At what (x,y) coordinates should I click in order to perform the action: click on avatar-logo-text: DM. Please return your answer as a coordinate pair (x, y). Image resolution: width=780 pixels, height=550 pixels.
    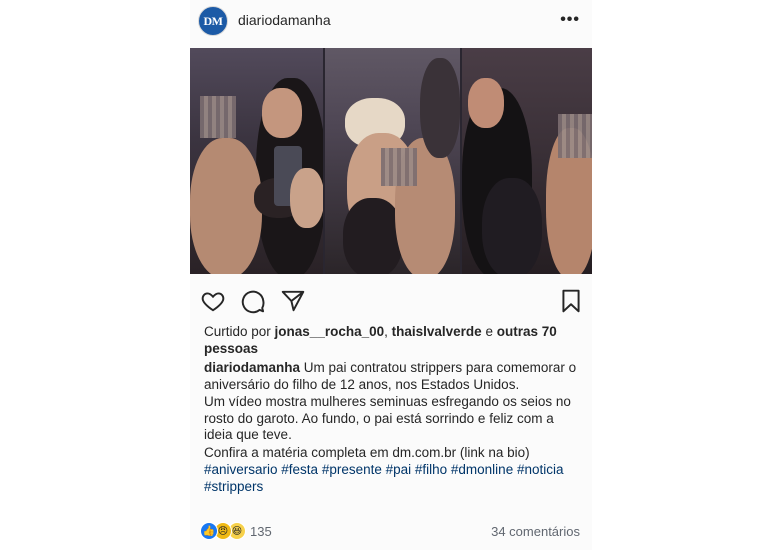
    Looking at the image, I should click on (213, 20).